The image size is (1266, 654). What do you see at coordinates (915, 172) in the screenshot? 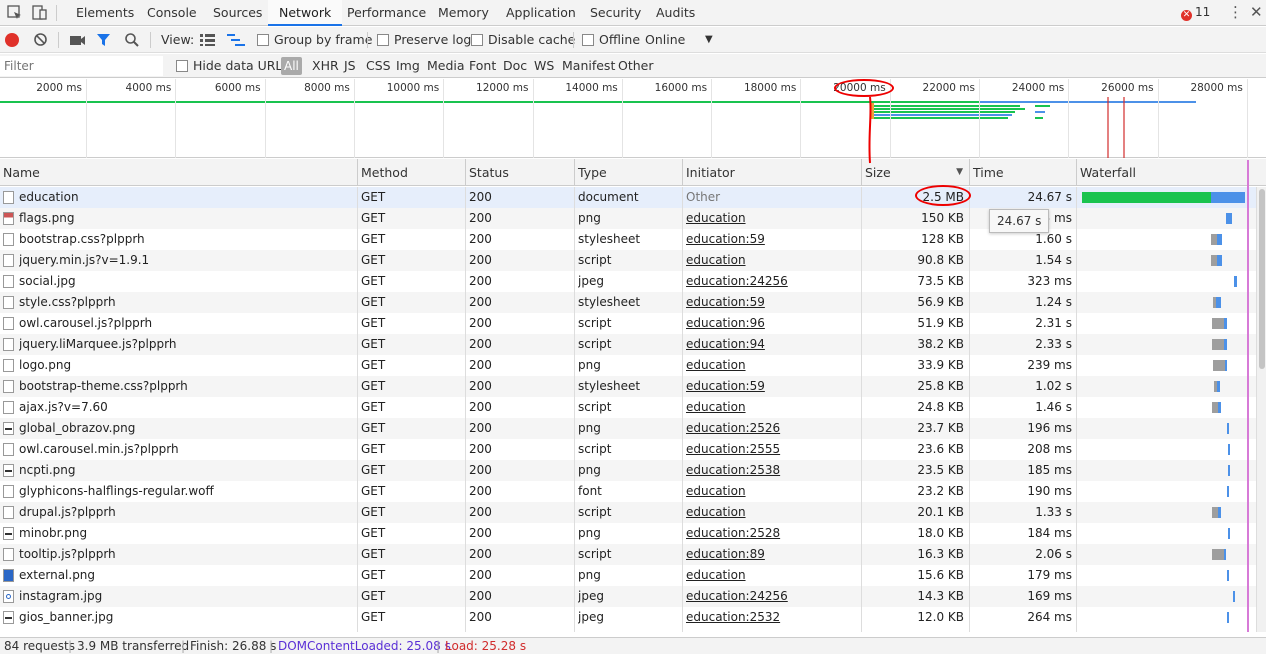
I see `column-header-size: Size ▼` at bounding box center [915, 172].